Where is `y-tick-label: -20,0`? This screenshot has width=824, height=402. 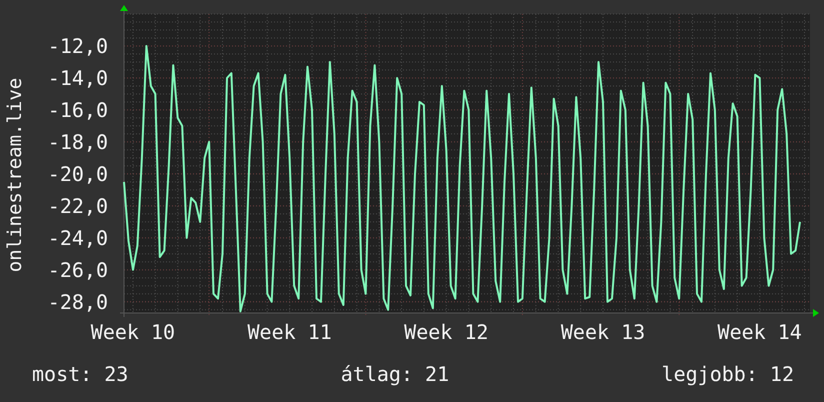
y-tick-label: -20,0 is located at coordinates (78, 174).